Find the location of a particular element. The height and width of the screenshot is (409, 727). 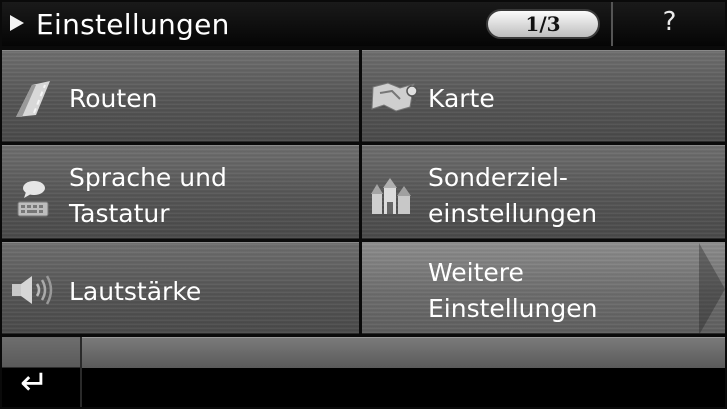

keyboard-speech-icon is located at coordinates (33, 199).